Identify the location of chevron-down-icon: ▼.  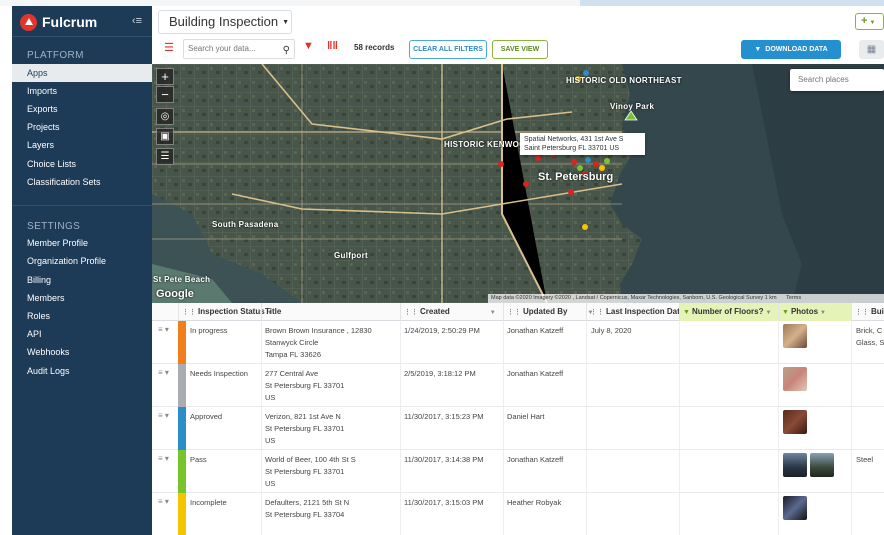
(872, 23).